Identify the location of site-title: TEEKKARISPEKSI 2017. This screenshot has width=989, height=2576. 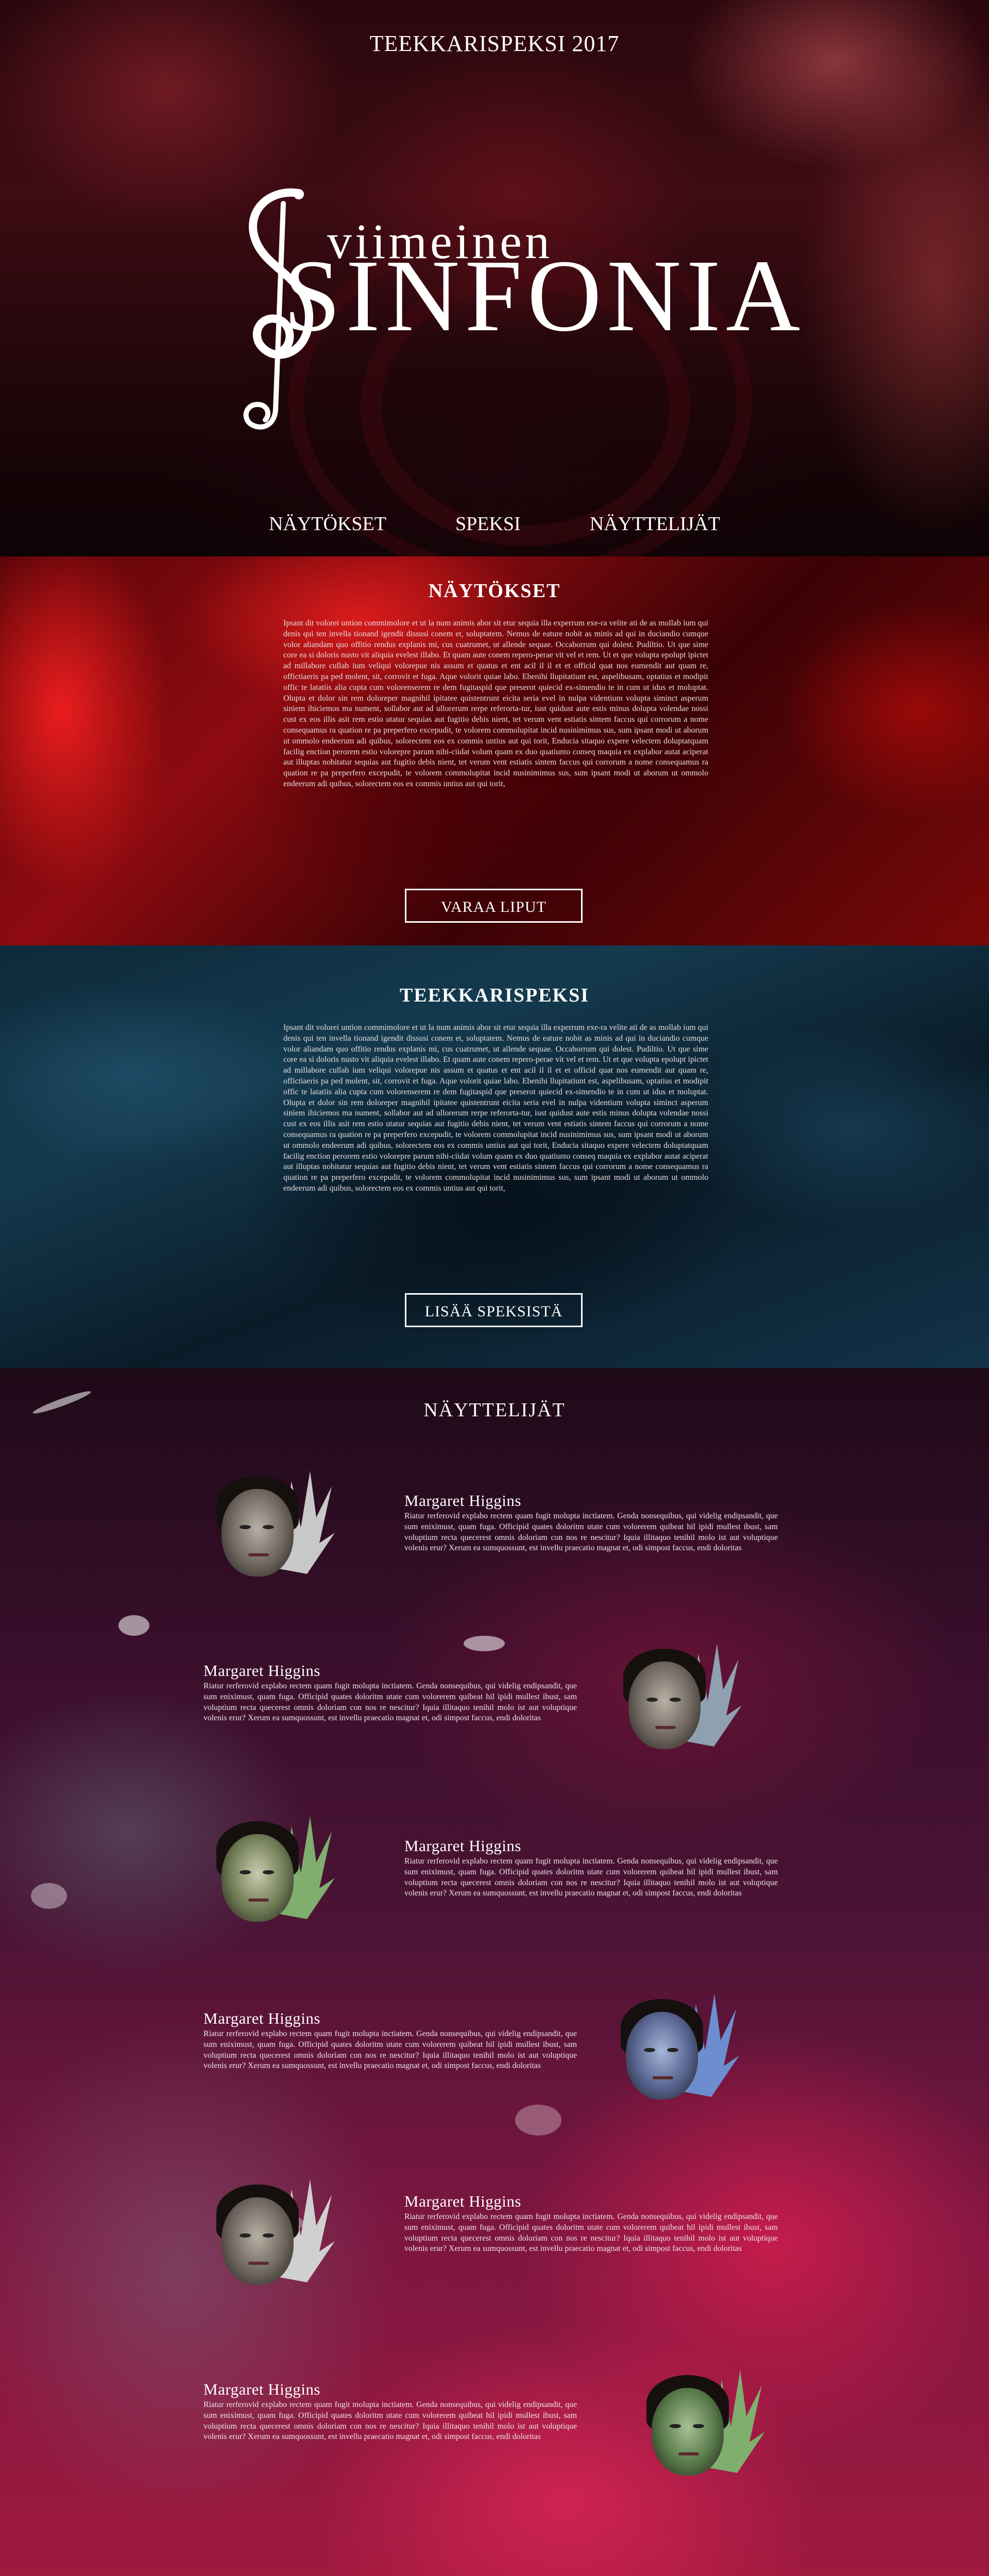
(494, 44).